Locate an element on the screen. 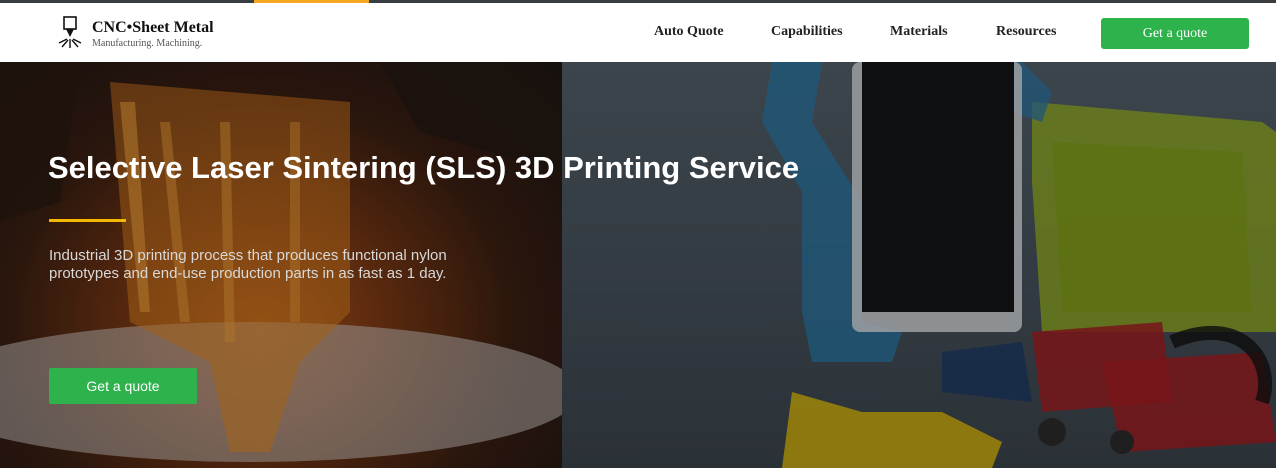 The height and width of the screenshot is (468, 1276). brand-name: CNC•Sheet Metal is located at coordinates (153, 27).